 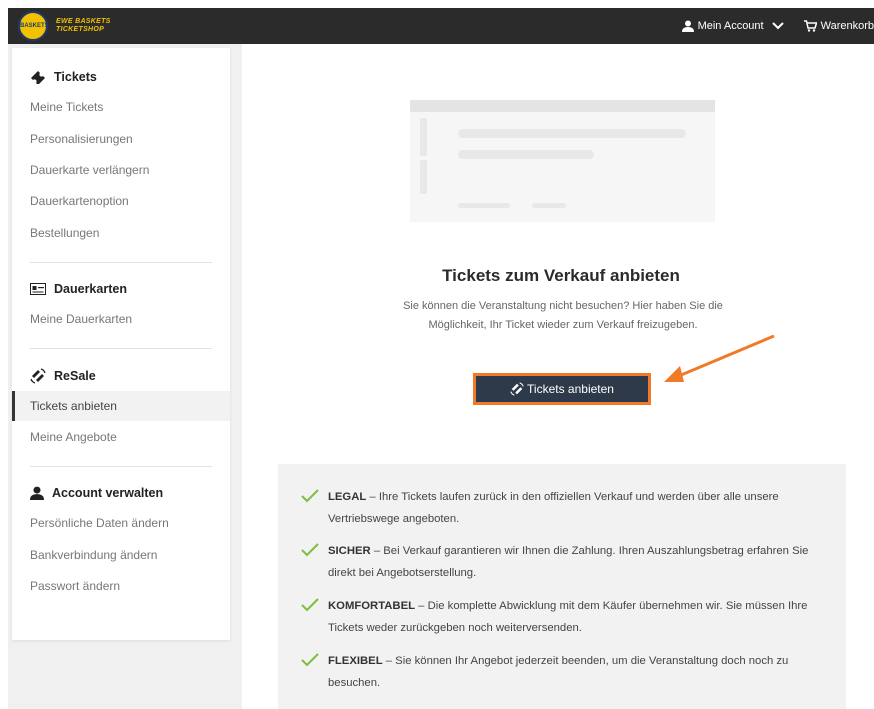 I want to click on benefit-label: KOMFORTABEL, so click(x=372, y=606).